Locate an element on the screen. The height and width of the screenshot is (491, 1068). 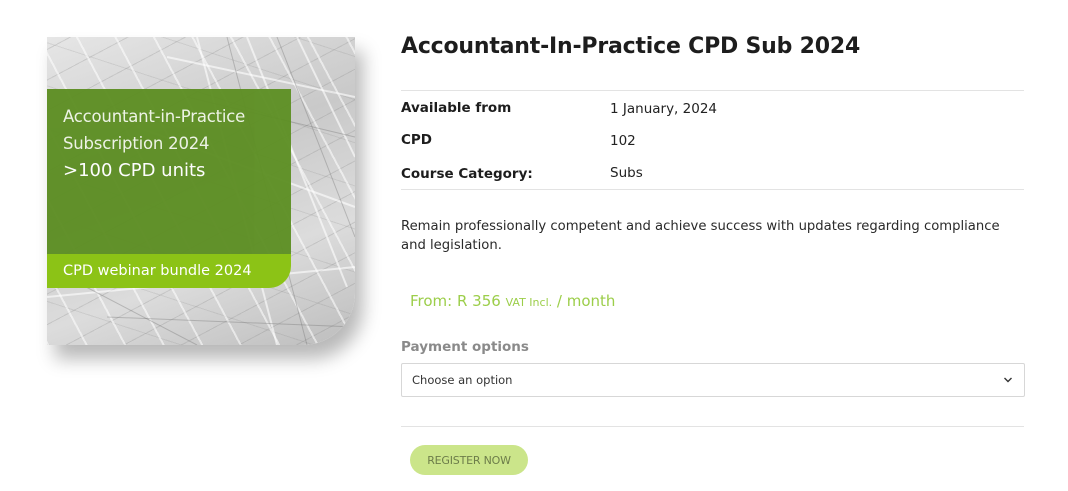
payment-options-select: Choose an option is located at coordinates (713, 380).